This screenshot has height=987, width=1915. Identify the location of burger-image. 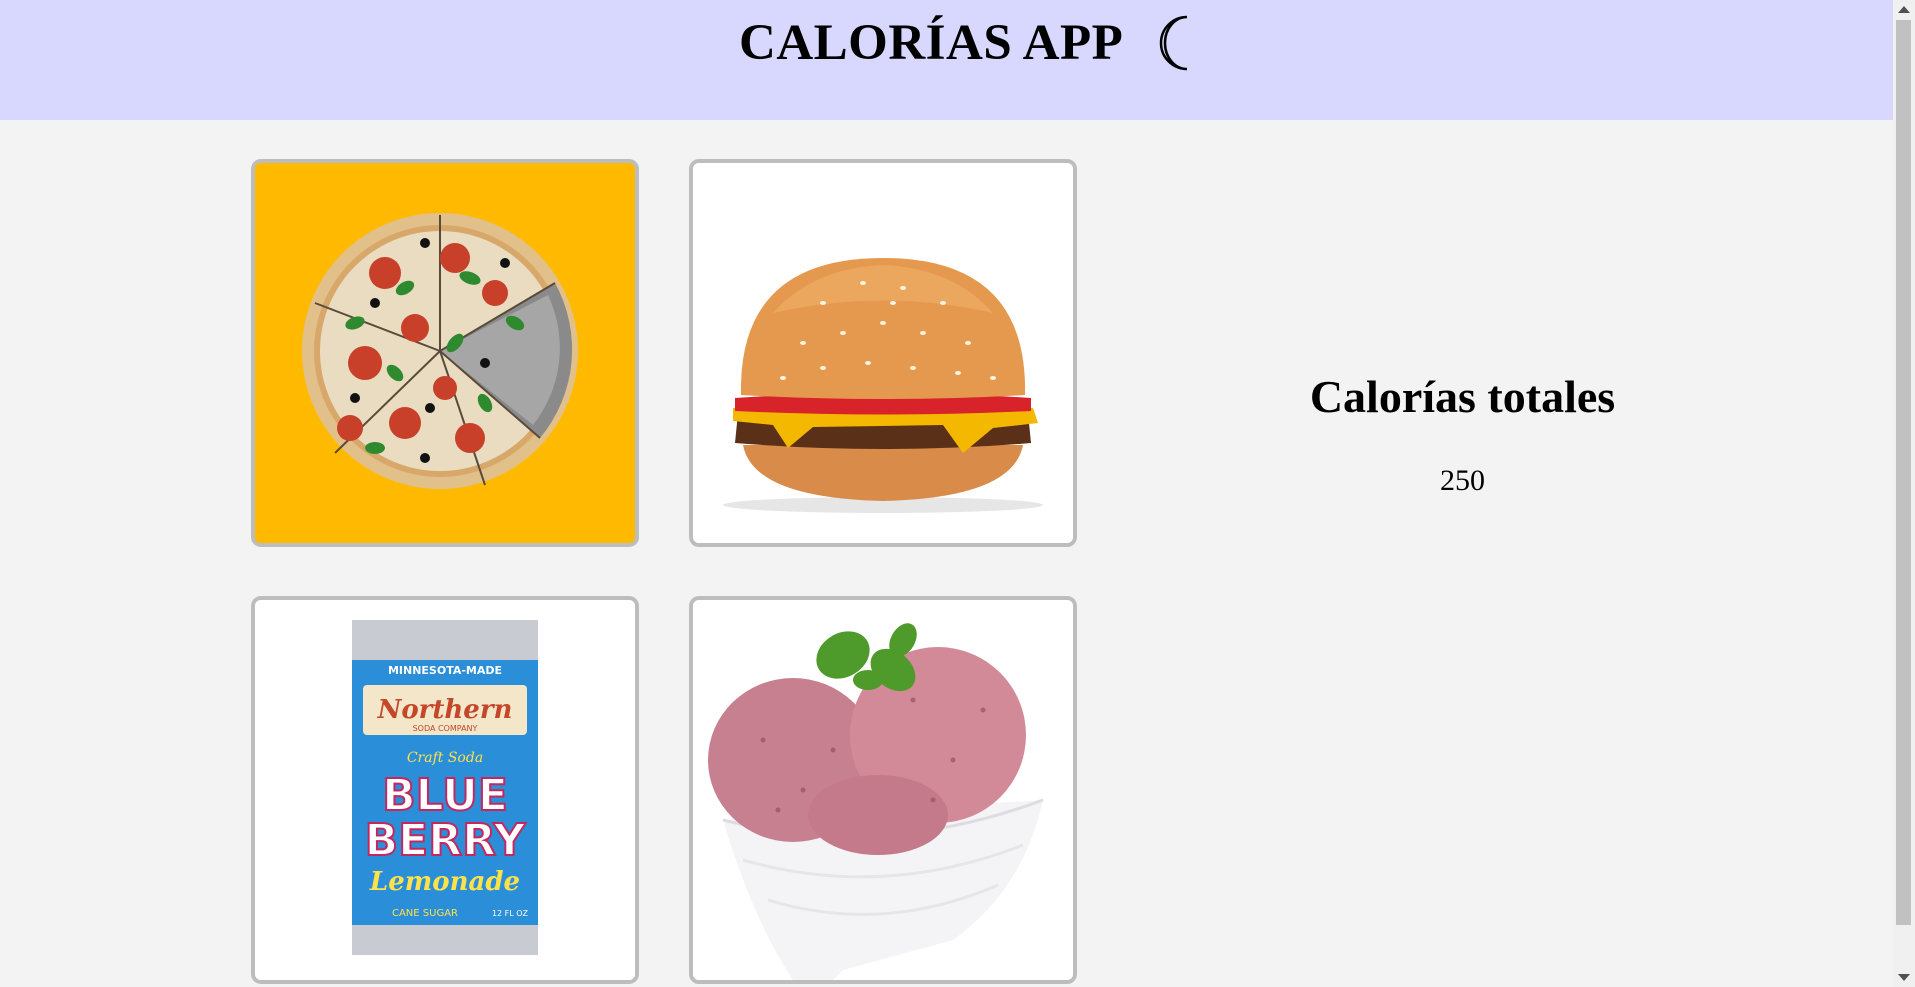
(883, 353).